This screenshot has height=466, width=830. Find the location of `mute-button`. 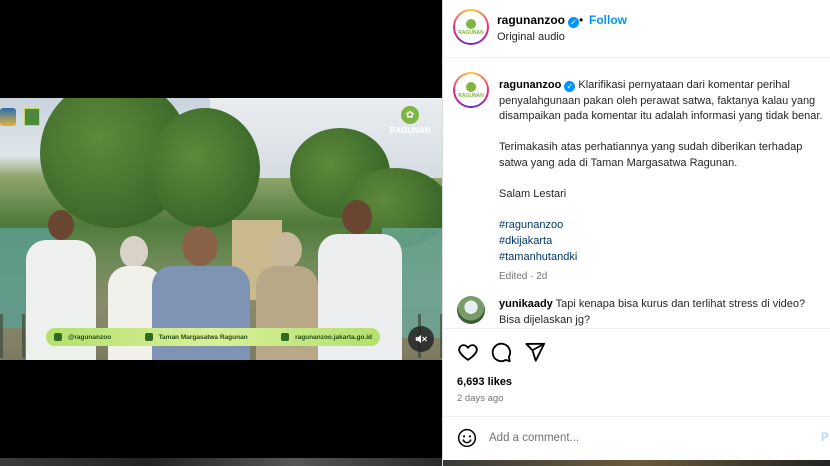

mute-button is located at coordinates (421, 339).